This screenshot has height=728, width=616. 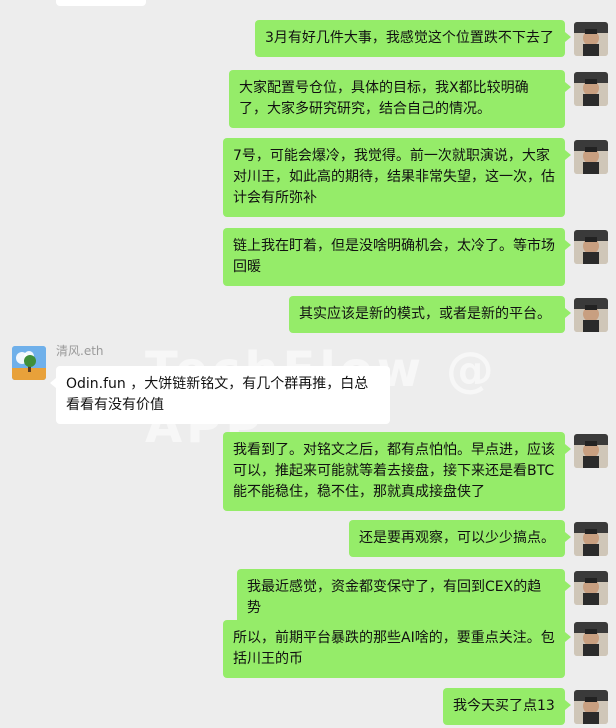 I want to click on message-bubble: 大家配置号仓位，具体的目标，我X都比较明确了，大家多研究研究，结合自己的情况。, so click(x=400, y=99).